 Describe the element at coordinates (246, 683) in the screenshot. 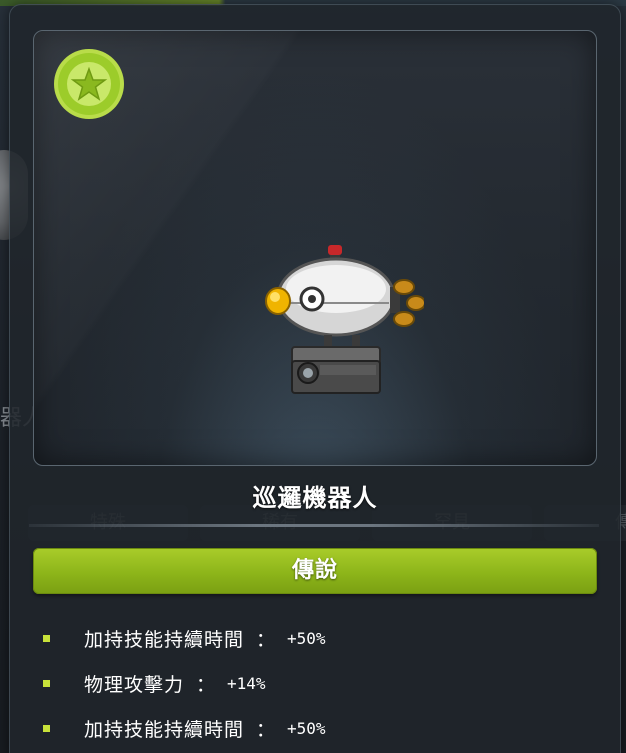

I see `stat-value: +14%` at that location.